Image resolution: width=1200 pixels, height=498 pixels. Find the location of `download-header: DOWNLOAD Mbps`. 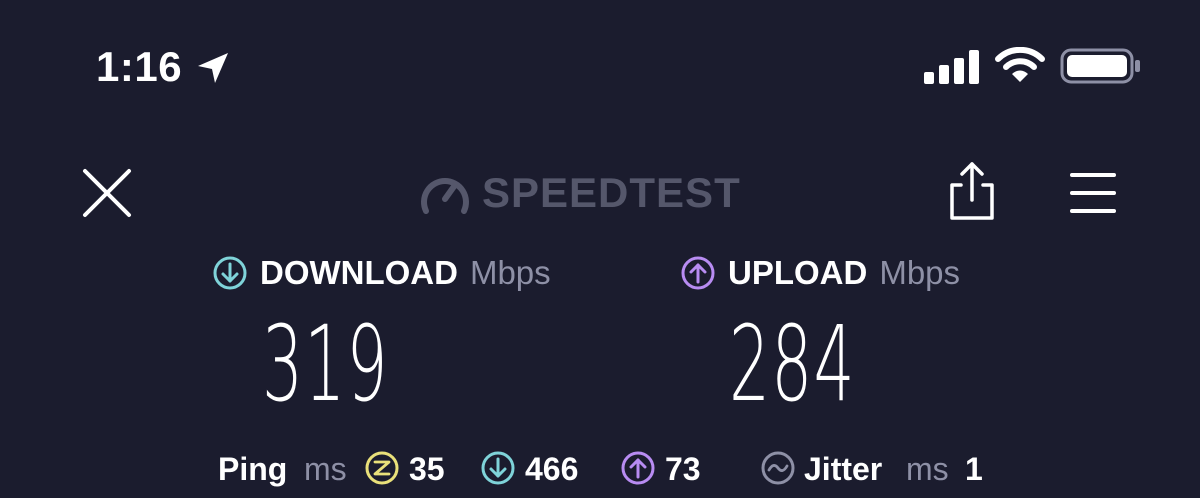

download-header: DOWNLOAD Mbps is located at coordinates (381, 273).